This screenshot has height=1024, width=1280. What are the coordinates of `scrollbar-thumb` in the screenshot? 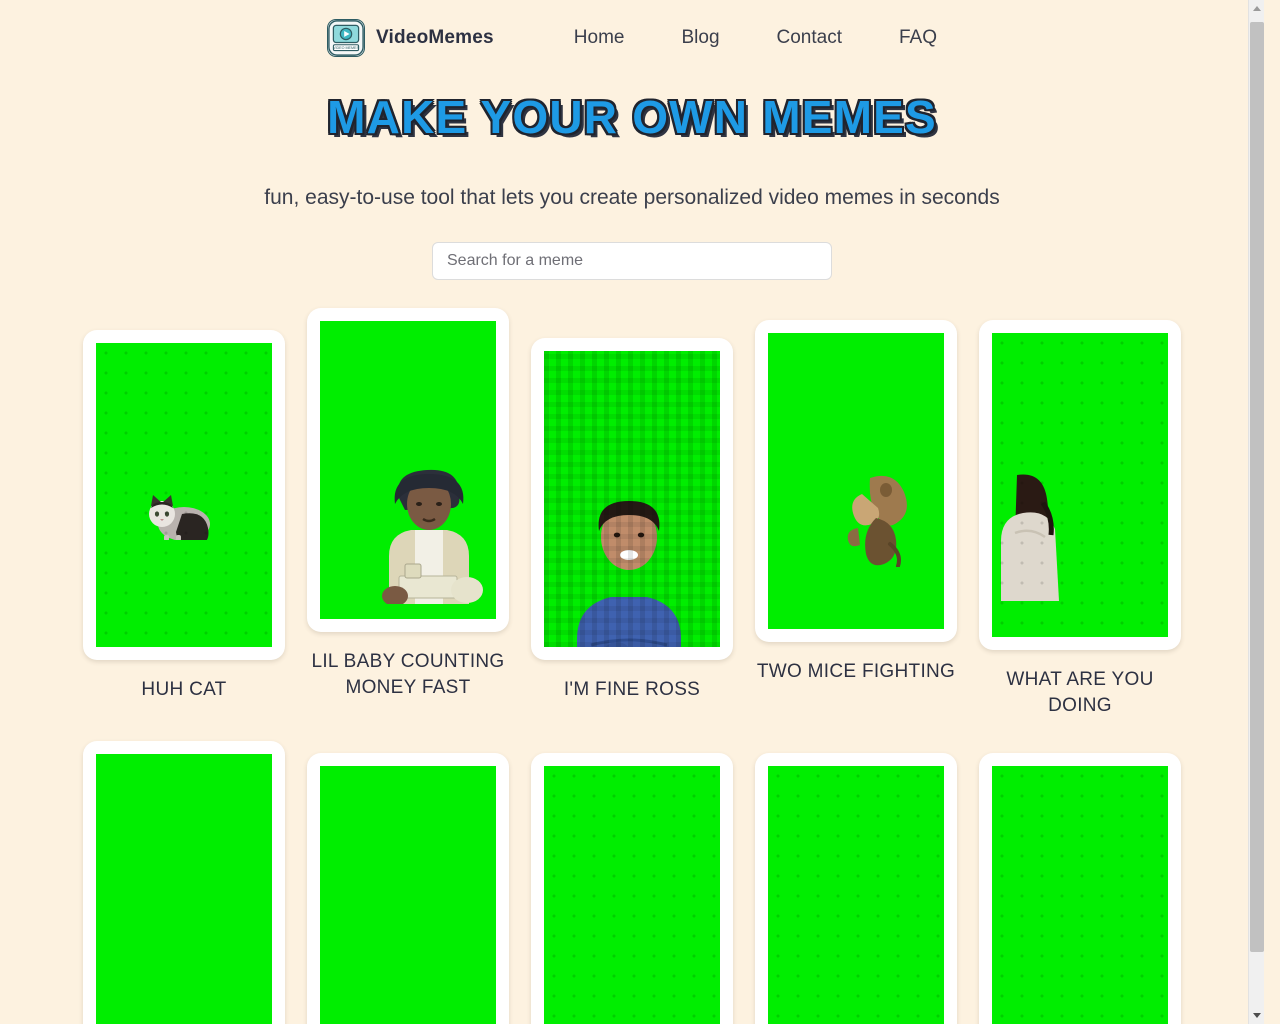 It's located at (1257, 487).